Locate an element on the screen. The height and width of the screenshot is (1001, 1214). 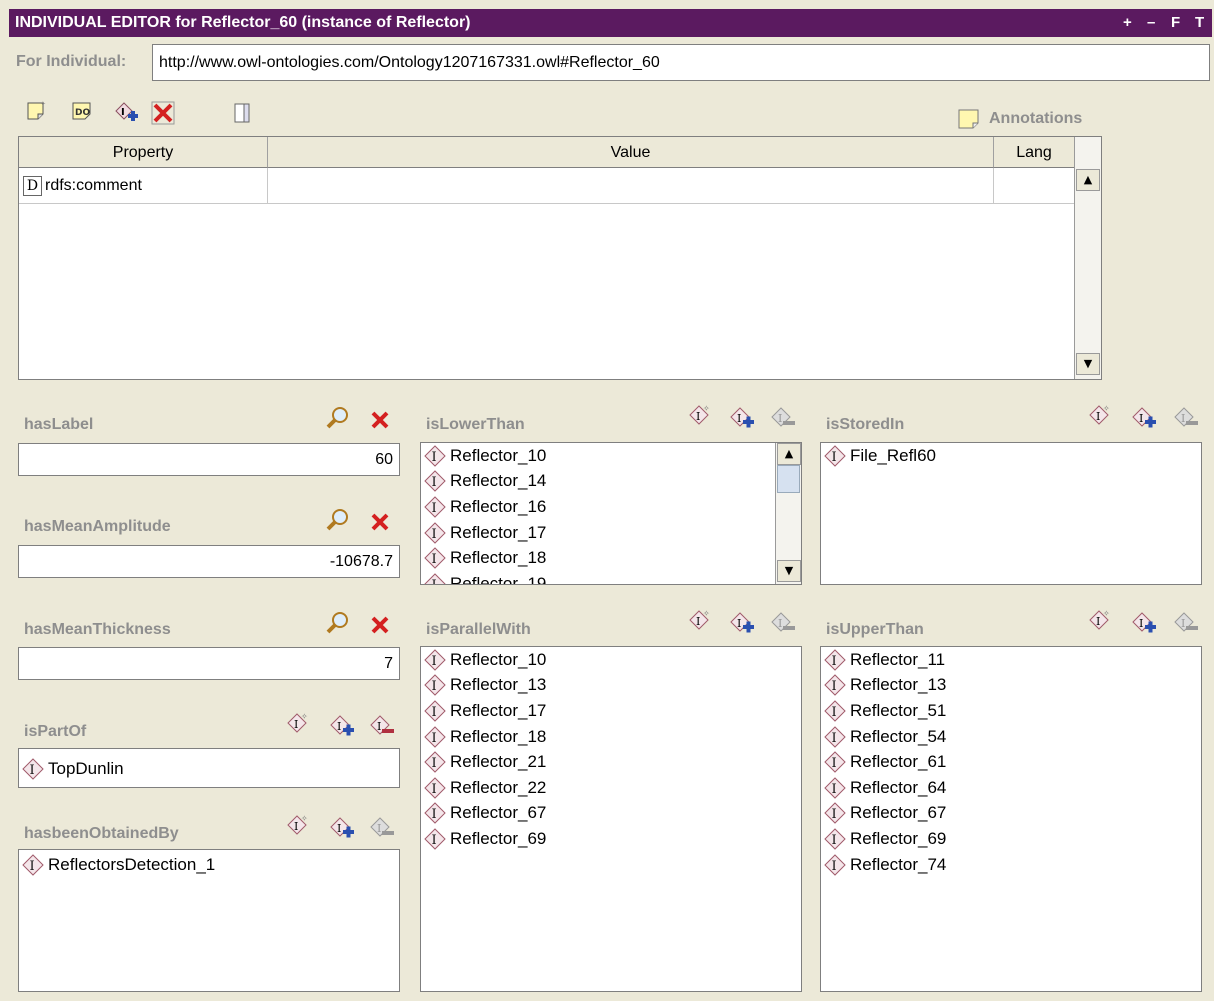
list-item: Reflector_74 is located at coordinates (1012, 865).